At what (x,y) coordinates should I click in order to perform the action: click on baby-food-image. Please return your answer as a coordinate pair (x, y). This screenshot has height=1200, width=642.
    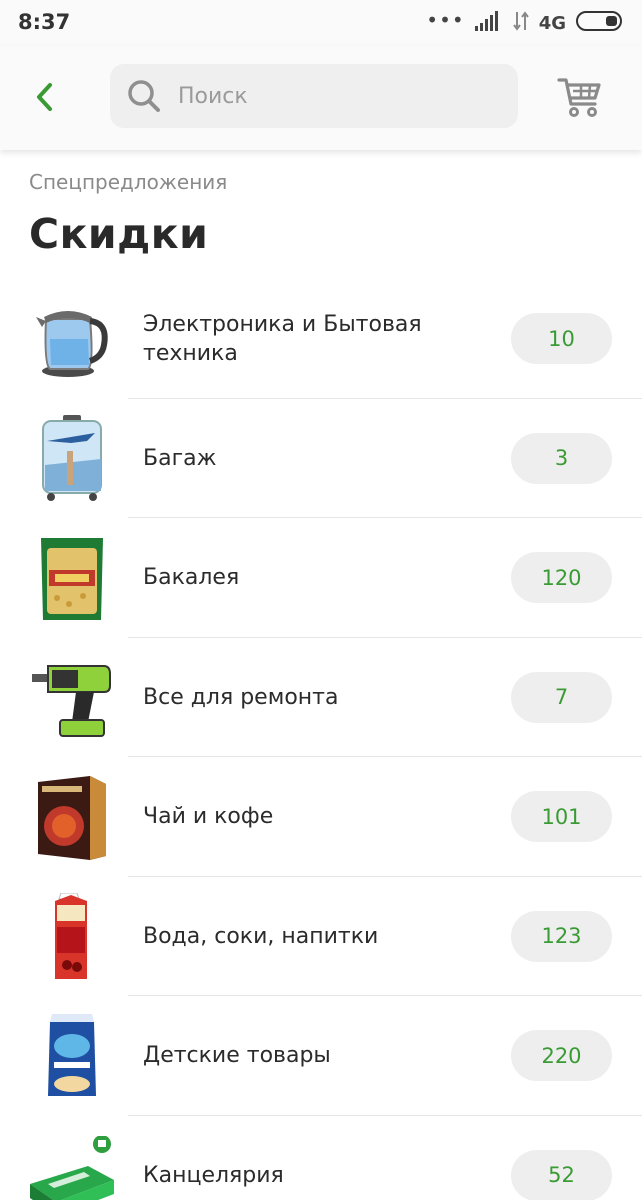
    Looking at the image, I should click on (72, 1056).